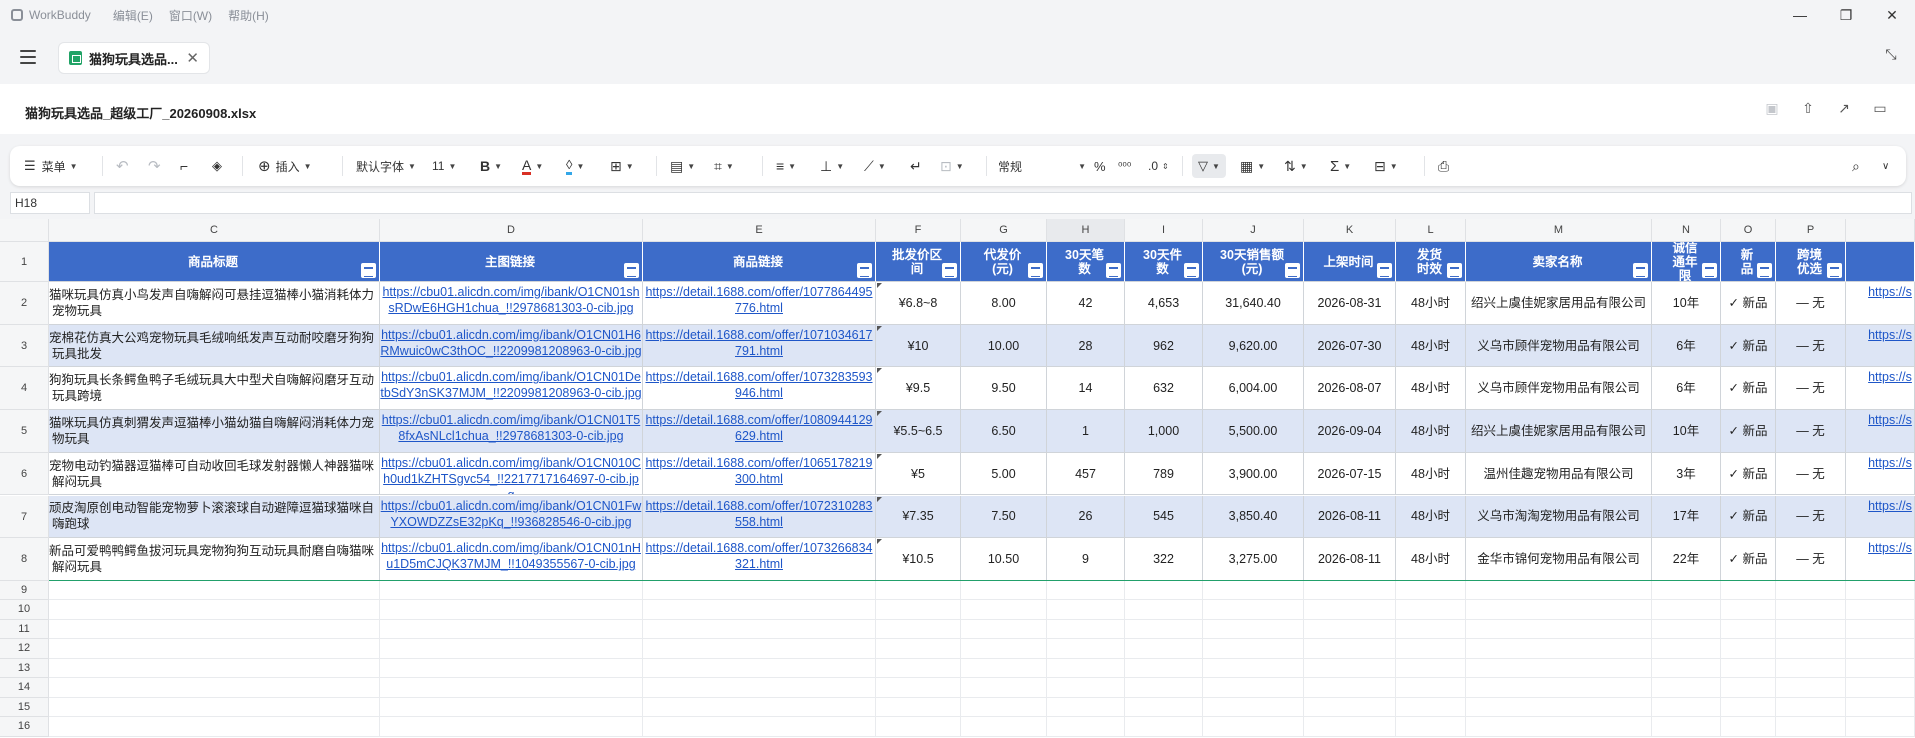 This screenshot has width=1915, height=738. Describe the element at coordinates (952, 166) in the screenshot. I see `merge-cells-button: ⊡ ▼` at that location.